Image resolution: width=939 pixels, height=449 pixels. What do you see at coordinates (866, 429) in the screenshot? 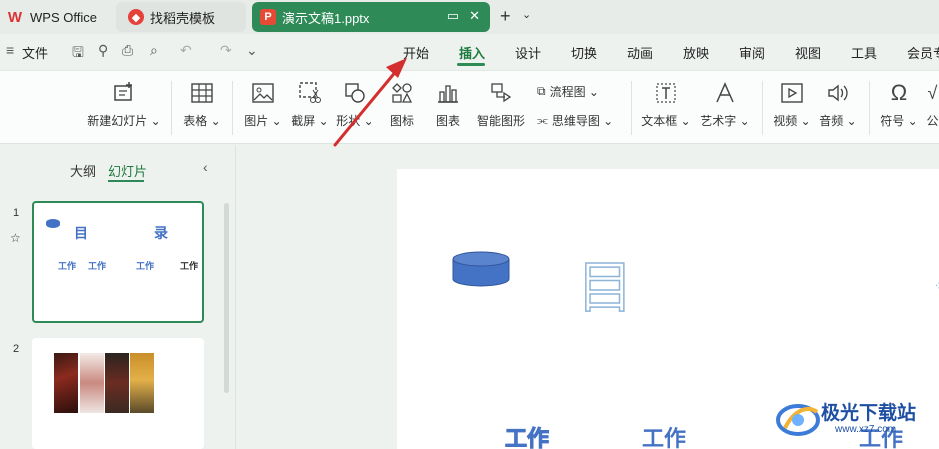
I see `watermark-url: www.xz7.com` at bounding box center [866, 429].